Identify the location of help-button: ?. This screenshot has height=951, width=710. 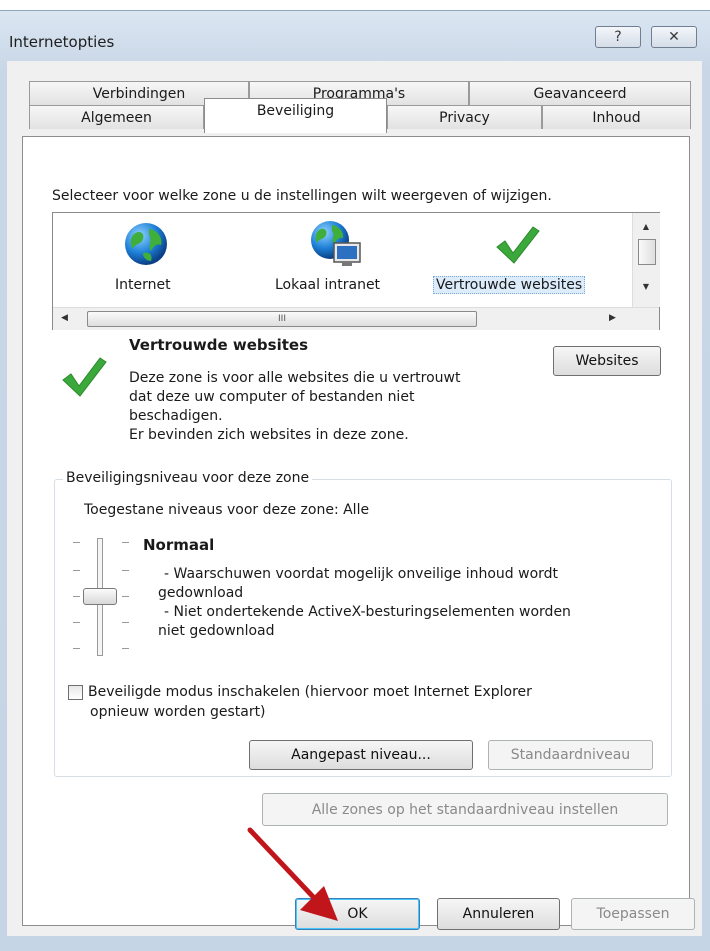
(618, 37).